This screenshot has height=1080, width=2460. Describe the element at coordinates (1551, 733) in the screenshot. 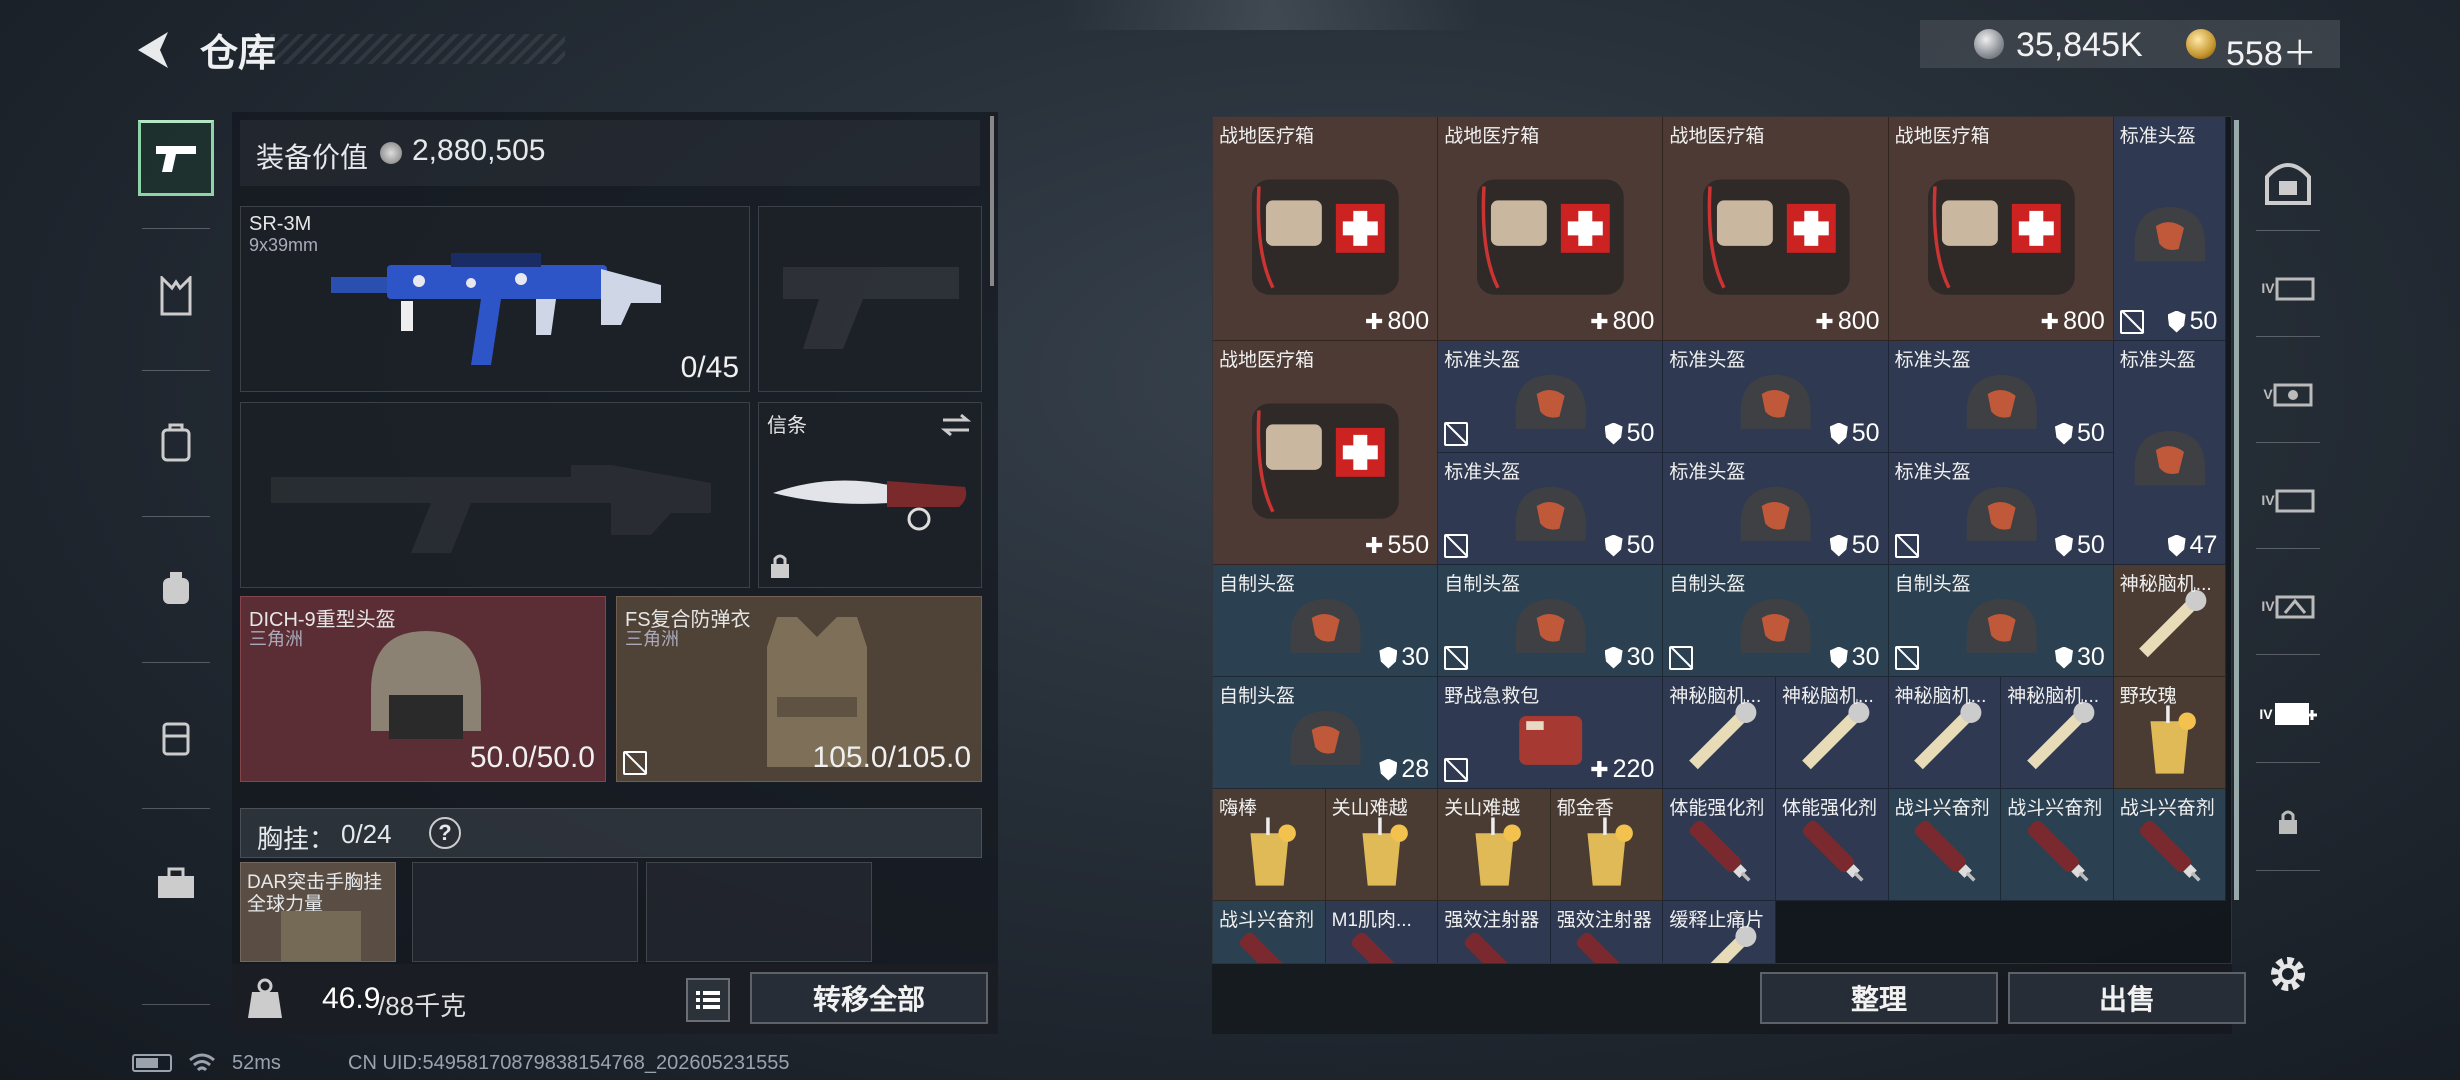

I see `stash-item: 野战急救包 ✚ 220` at that location.